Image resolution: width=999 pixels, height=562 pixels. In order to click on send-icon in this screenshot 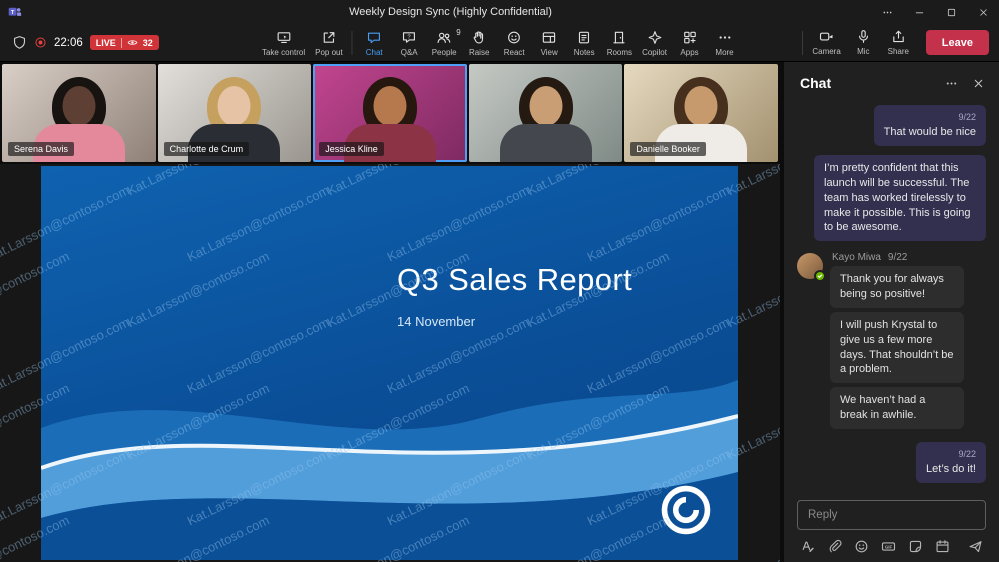, I will do `click(975, 546)`.